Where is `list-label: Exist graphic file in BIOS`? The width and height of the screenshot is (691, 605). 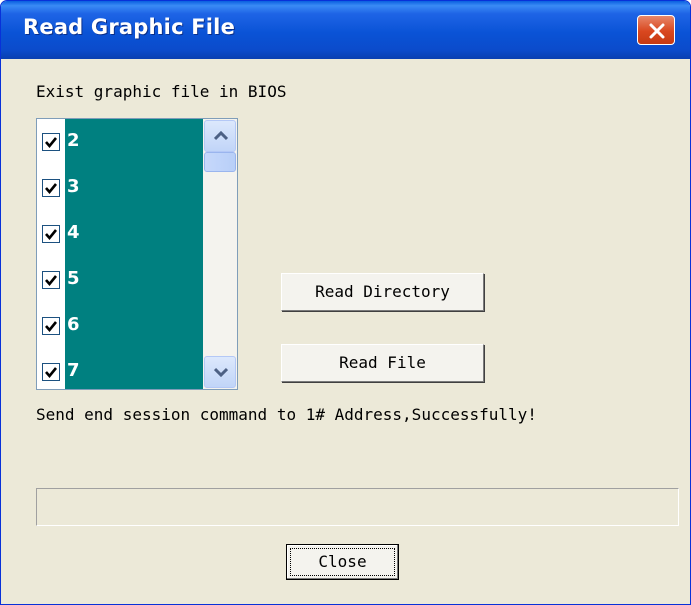 list-label: Exist graphic file in BIOS is located at coordinates (161, 91).